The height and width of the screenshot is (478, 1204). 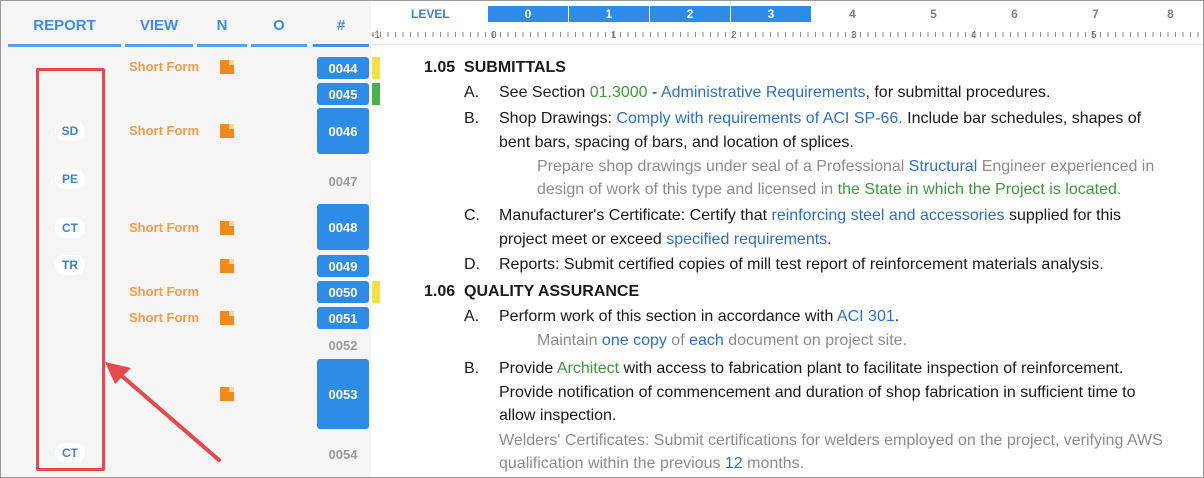 What do you see at coordinates (706, 340) in the screenshot?
I see `each-link: each` at bounding box center [706, 340].